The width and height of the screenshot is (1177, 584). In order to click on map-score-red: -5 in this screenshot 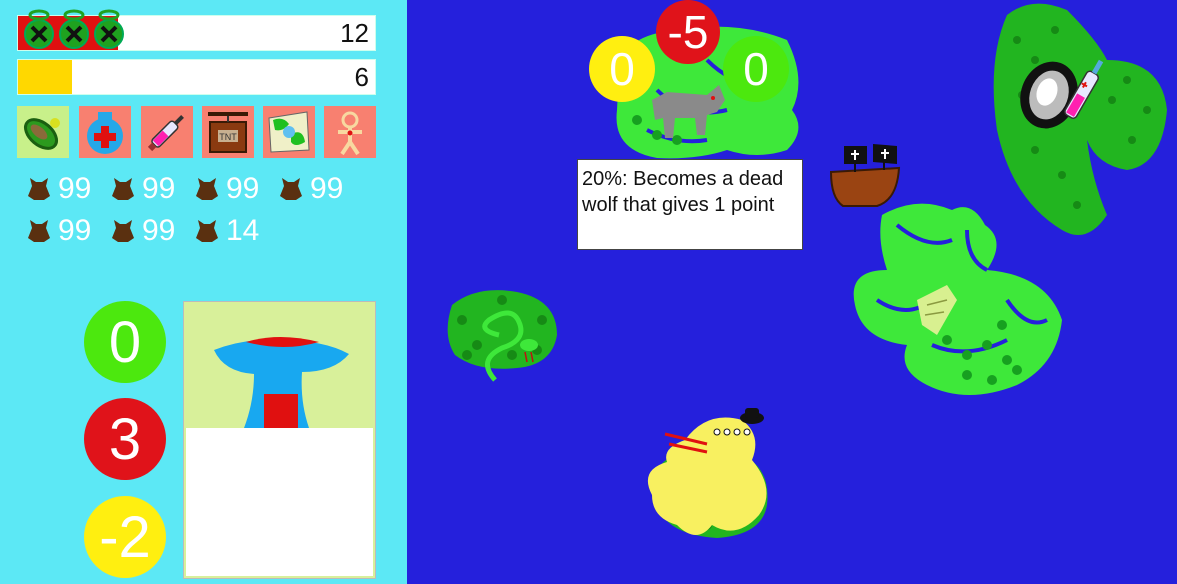, I will do `click(688, 32)`.